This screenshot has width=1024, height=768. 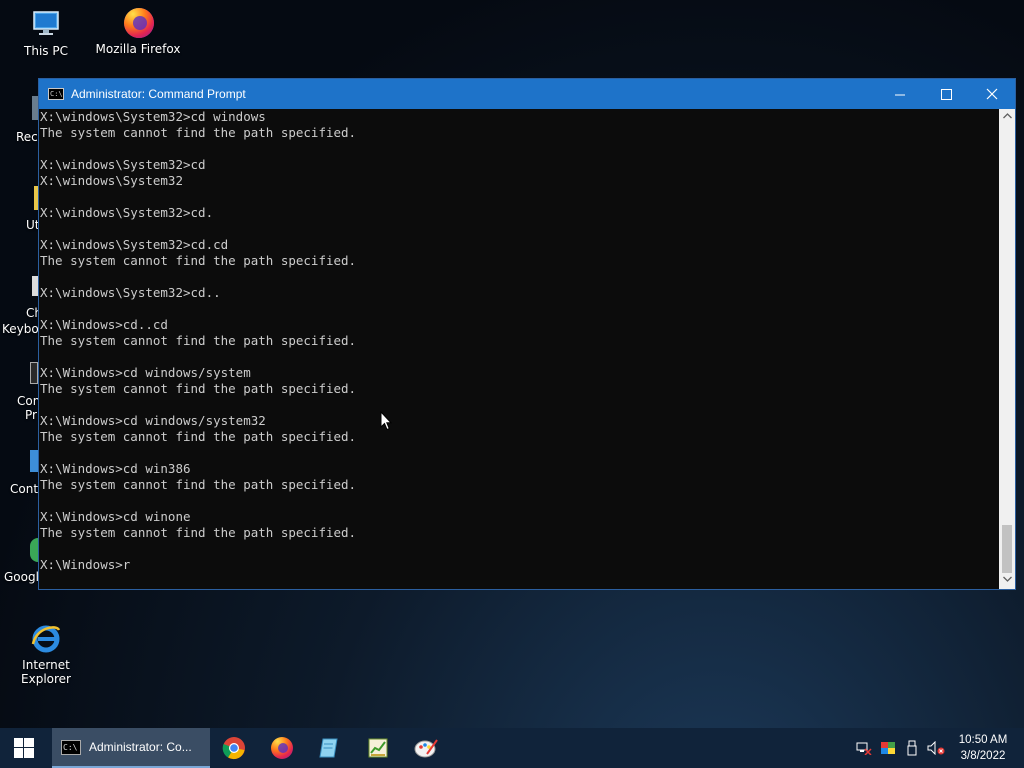 I want to click on maximize-button, so click(x=946, y=94).